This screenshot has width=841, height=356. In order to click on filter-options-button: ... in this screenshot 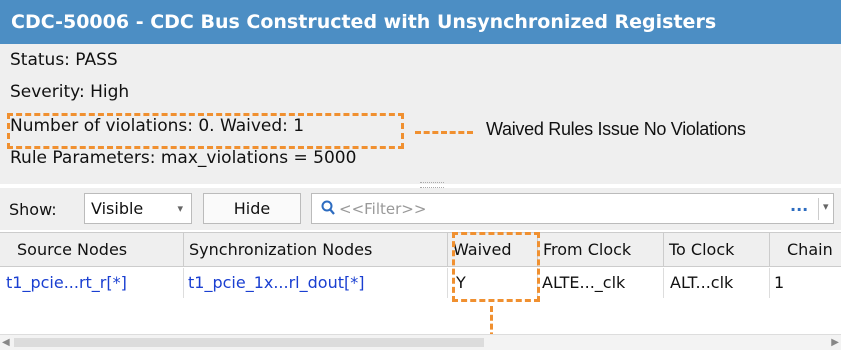, I will do `click(799, 205)`.